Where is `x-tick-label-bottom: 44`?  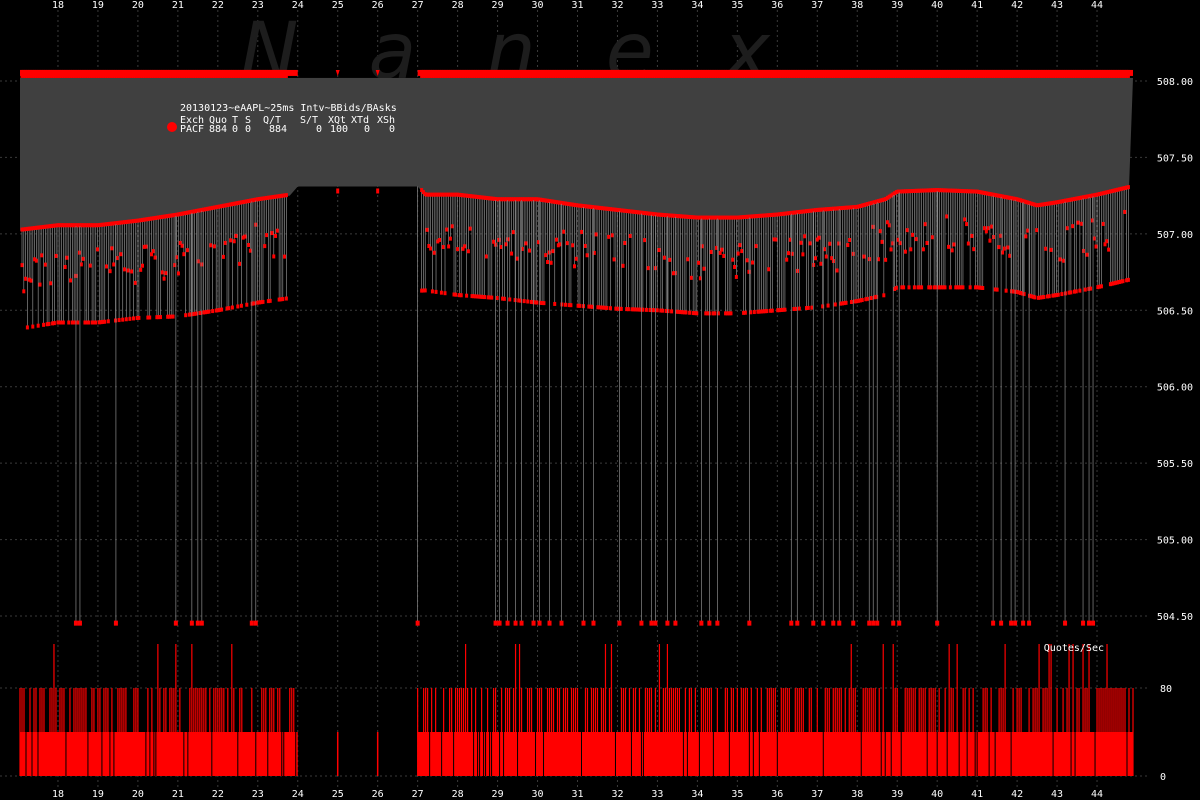 x-tick-label-bottom: 44 is located at coordinates (1097, 794).